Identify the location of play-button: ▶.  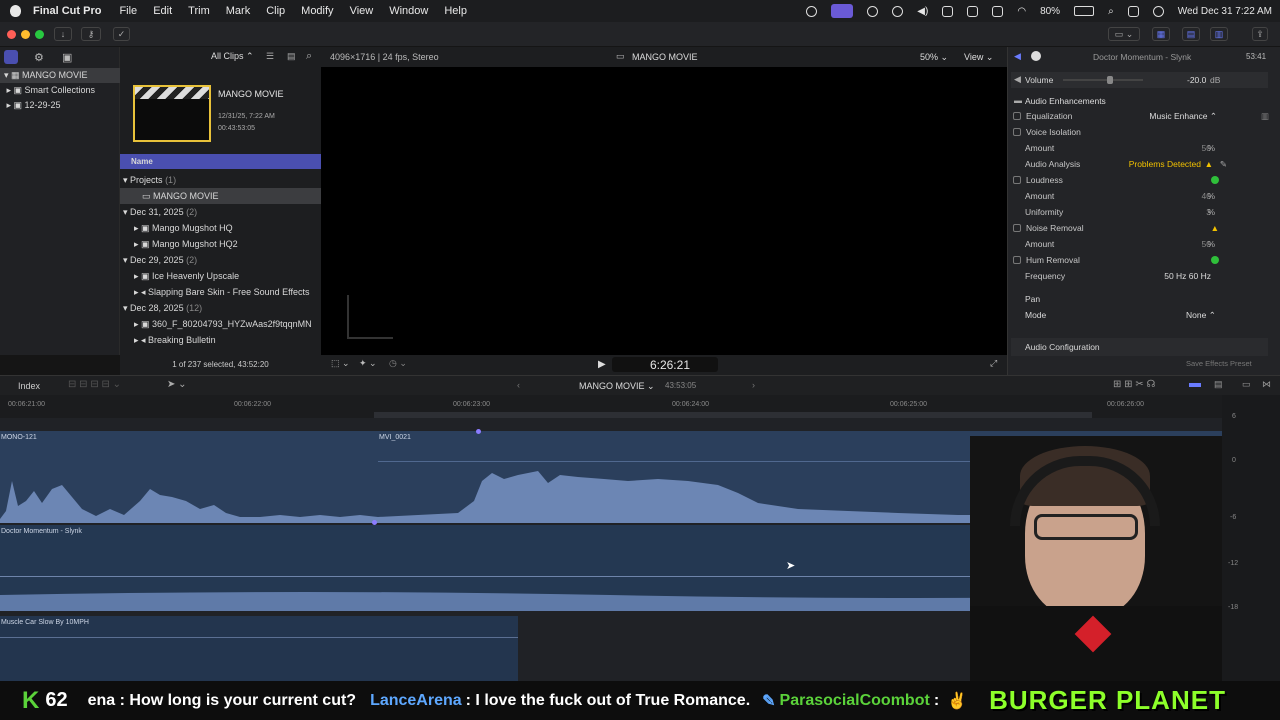
(602, 364).